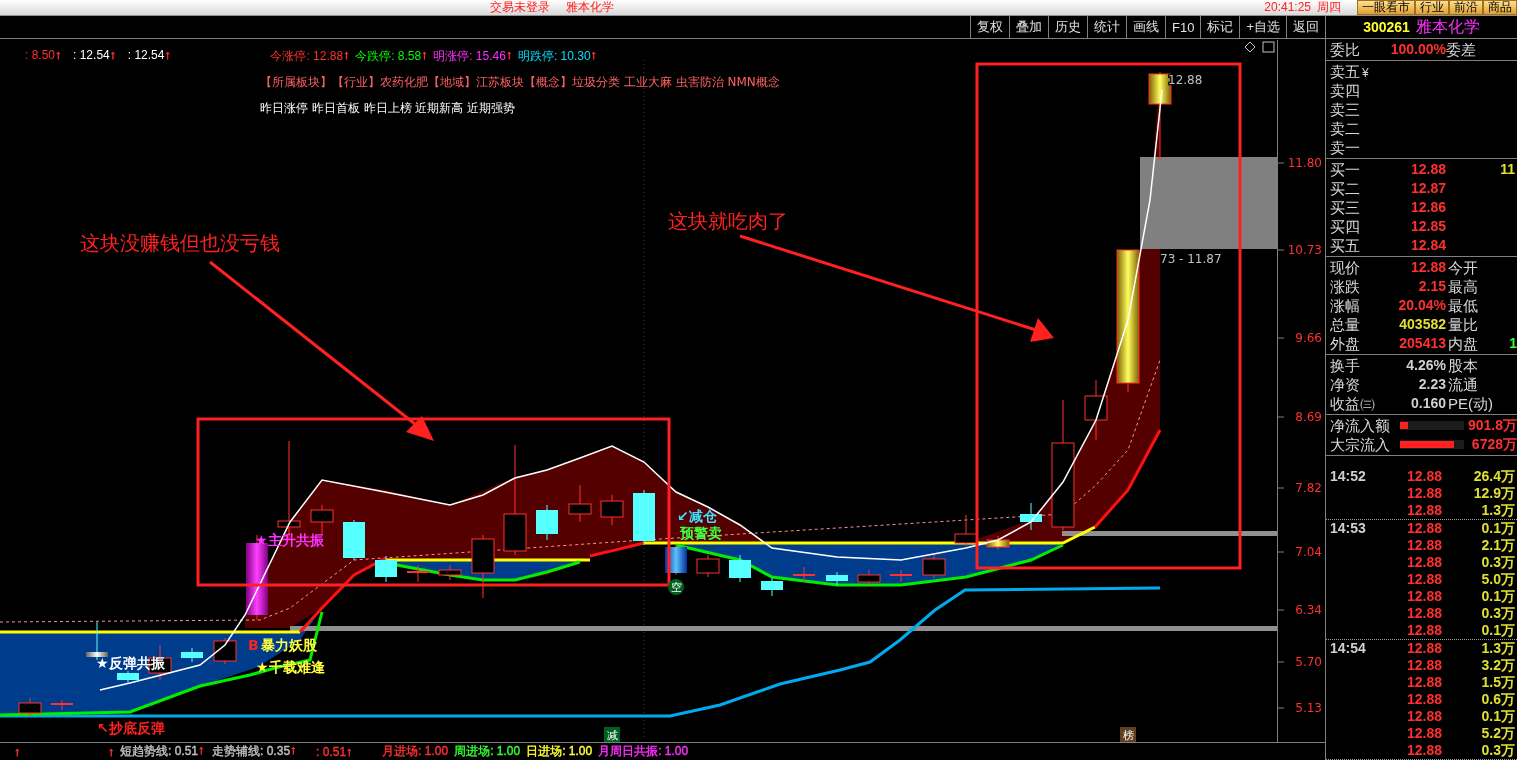 The image size is (1517, 760). What do you see at coordinates (1329, 7) in the screenshot?
I see `weekday: 周四` at bounding box center [1329, 7].